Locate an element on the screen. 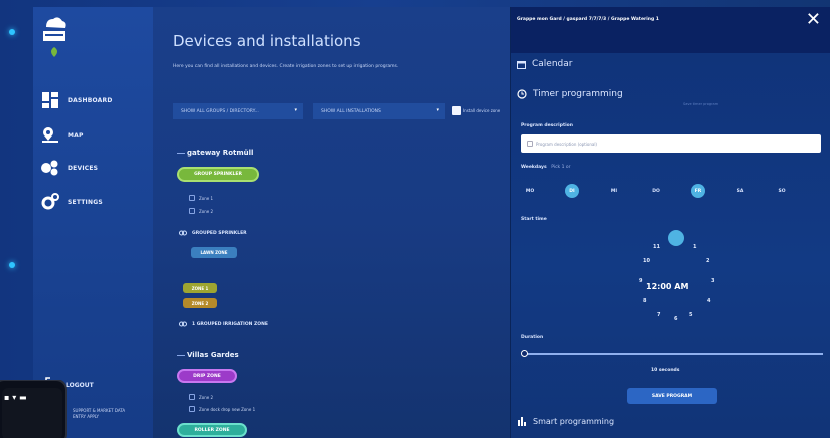 The height and width of the screenshot is (438, 830). zone-pill: ZONE 1 is located at coordinates (200, 288).